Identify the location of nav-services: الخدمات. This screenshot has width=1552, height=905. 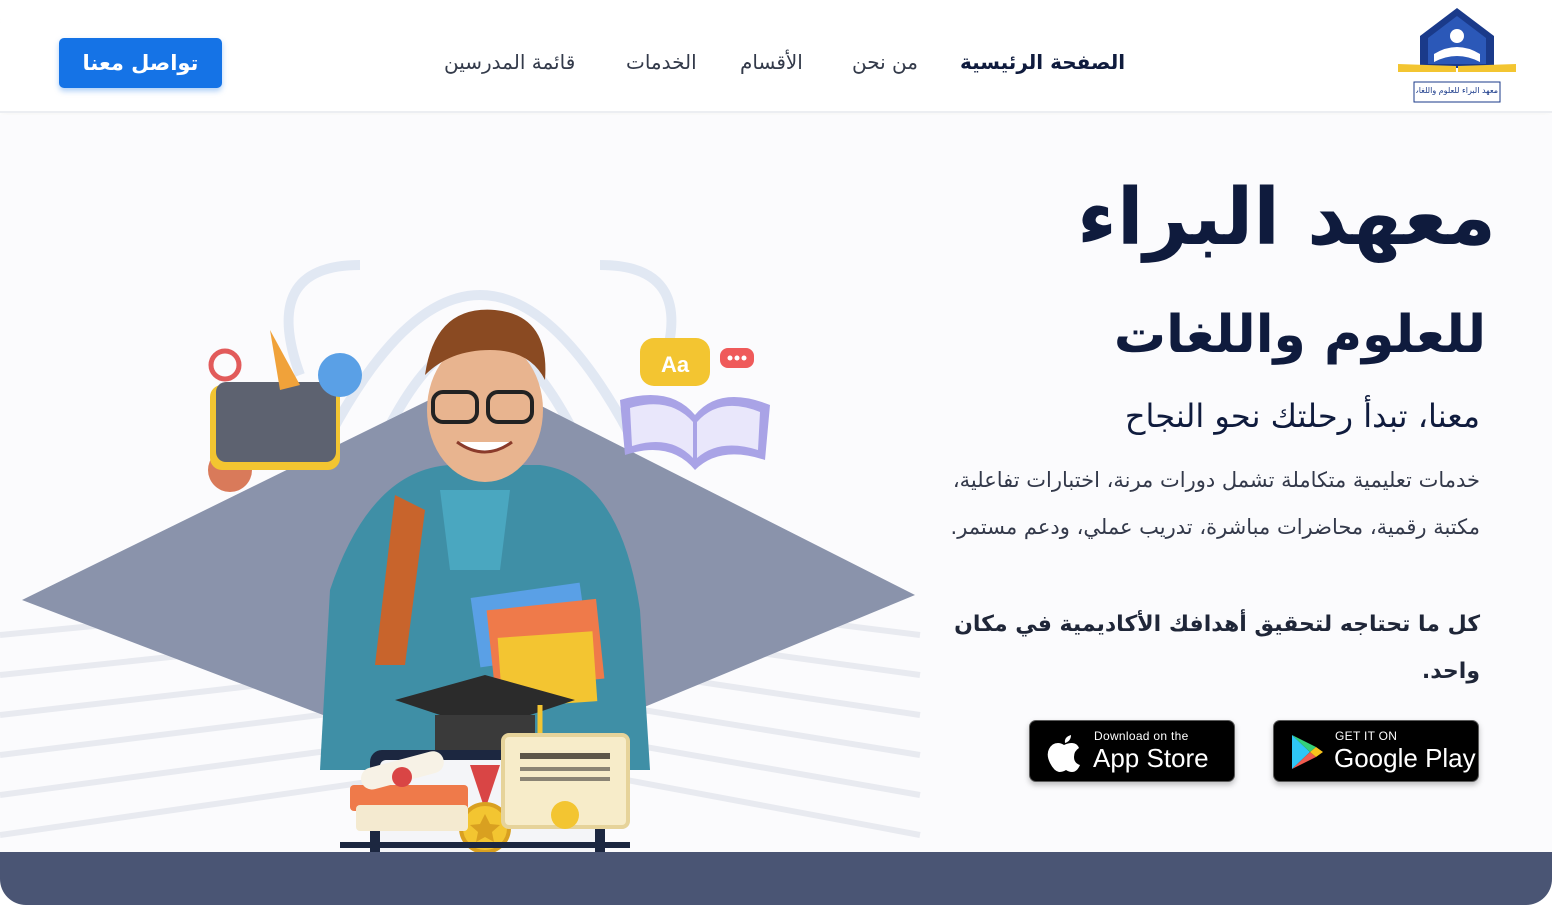
(661, 62).